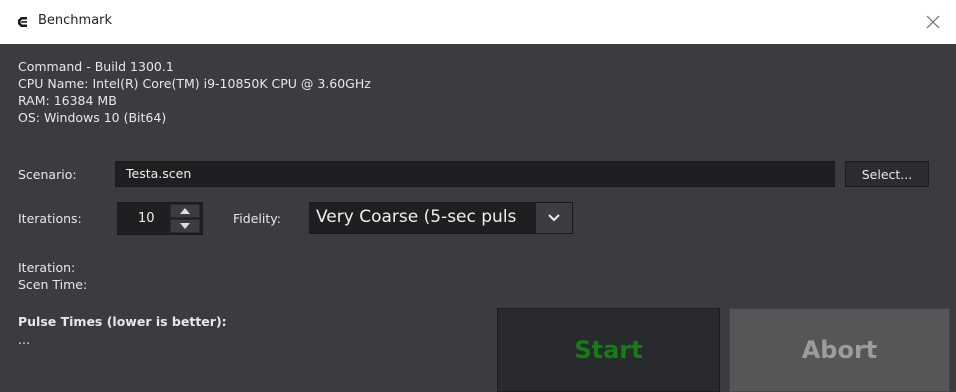 Image resolution: width=956 pixels, height=392 pixels. Describe the element at coordinates (47, 174) in the screenshot. I see `scenario-label: Scenario:` at that location.